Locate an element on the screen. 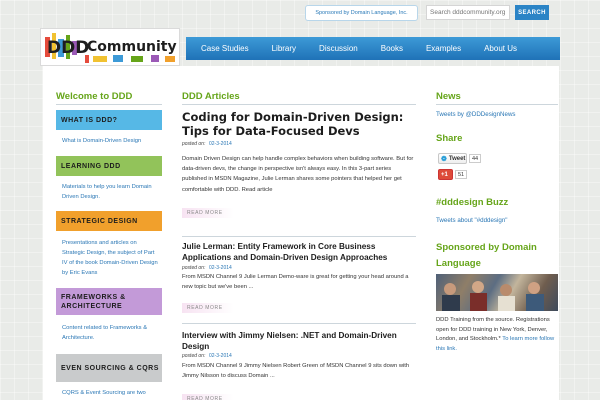  logo-letters: DDD is located at coordinates (68, 48).